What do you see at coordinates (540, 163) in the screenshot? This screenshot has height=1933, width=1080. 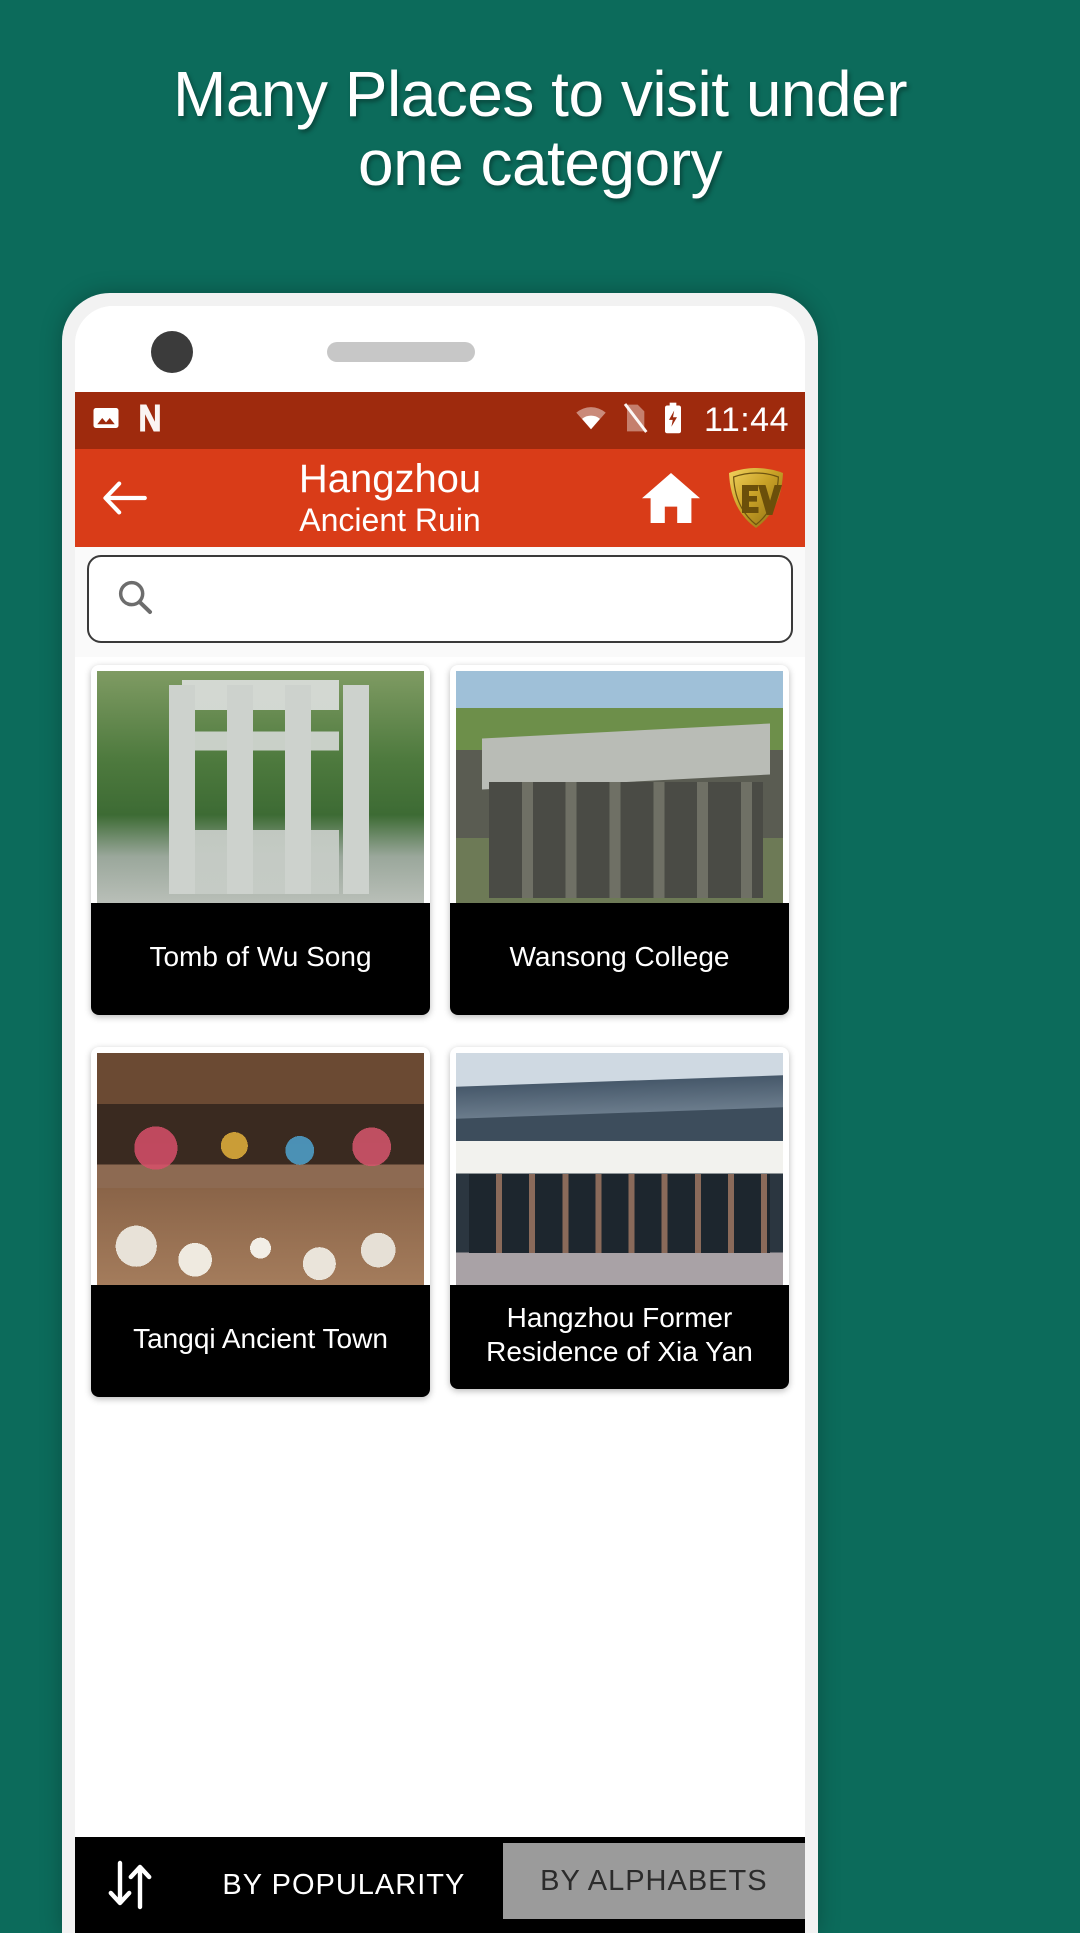 I see `promo-line-2: one category` at bounding box center [540, 163].